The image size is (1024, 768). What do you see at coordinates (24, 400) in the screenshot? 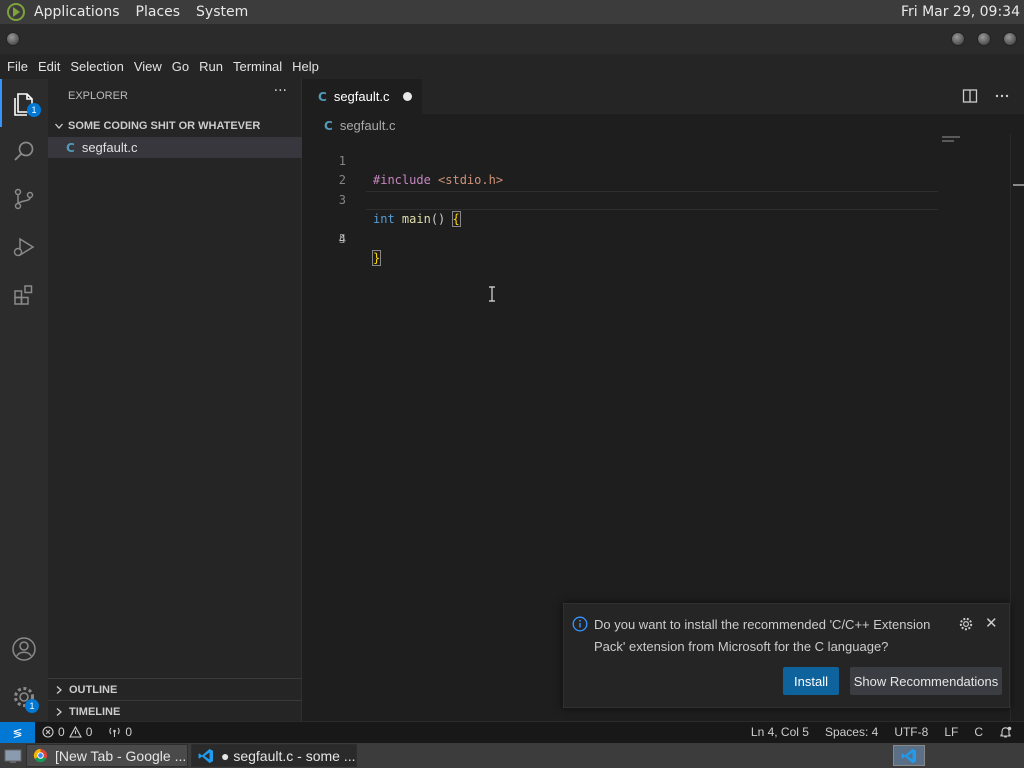
I see `activity-bar: 1 1` at bounding box center [24, 400].